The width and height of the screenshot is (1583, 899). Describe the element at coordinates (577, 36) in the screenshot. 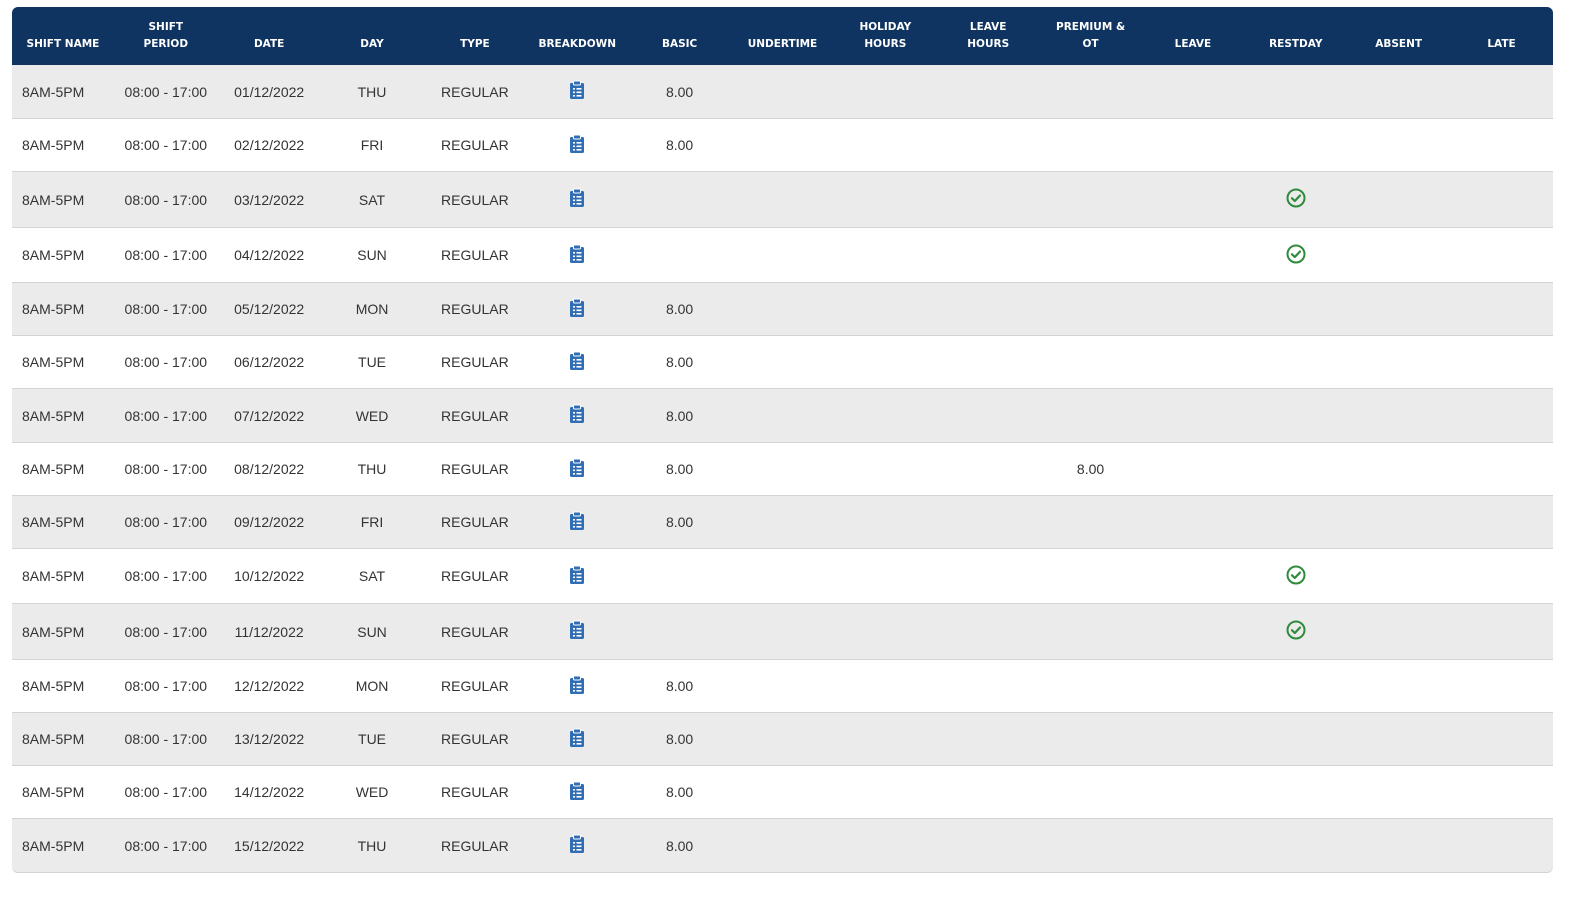

I see `column-header-breakdown: BREAKDOWN` at that location.